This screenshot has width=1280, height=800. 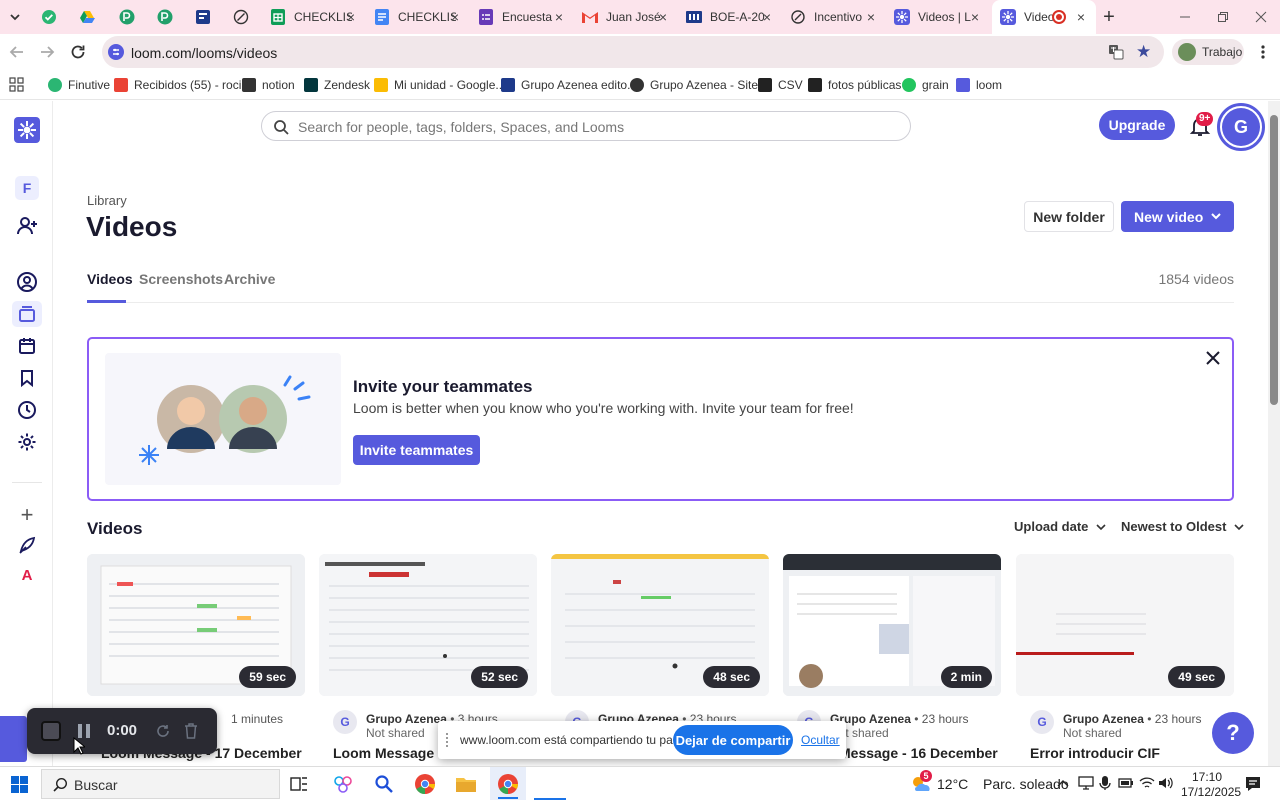 What do you see at coordinates (416, 450) in the screenshot?
I see `invite-teammates-button: Invite teammates` at bounding box center [416, 450].